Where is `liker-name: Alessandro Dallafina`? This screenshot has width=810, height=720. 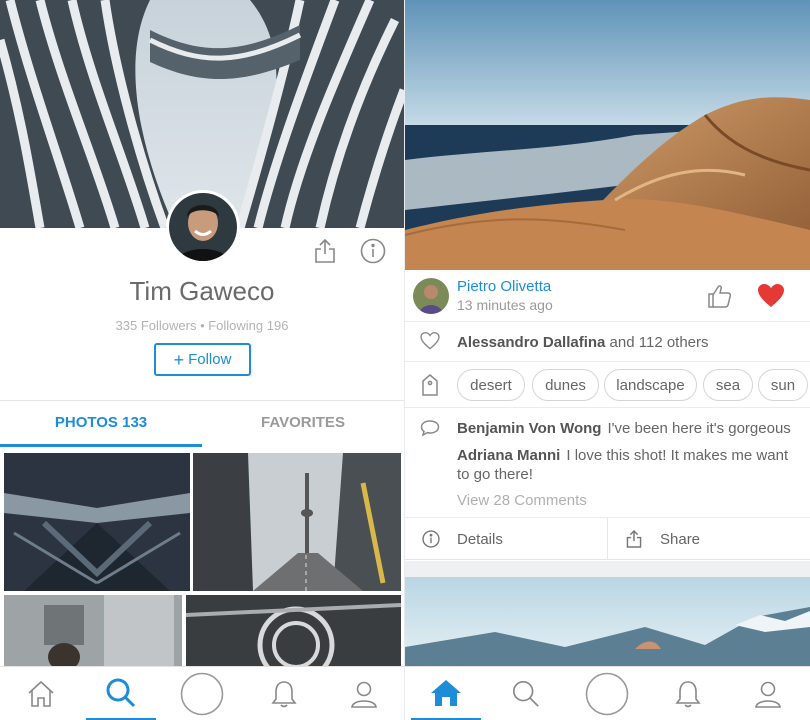 liker-name: Alessandro Dallafina is located at coordinates (531, 342).